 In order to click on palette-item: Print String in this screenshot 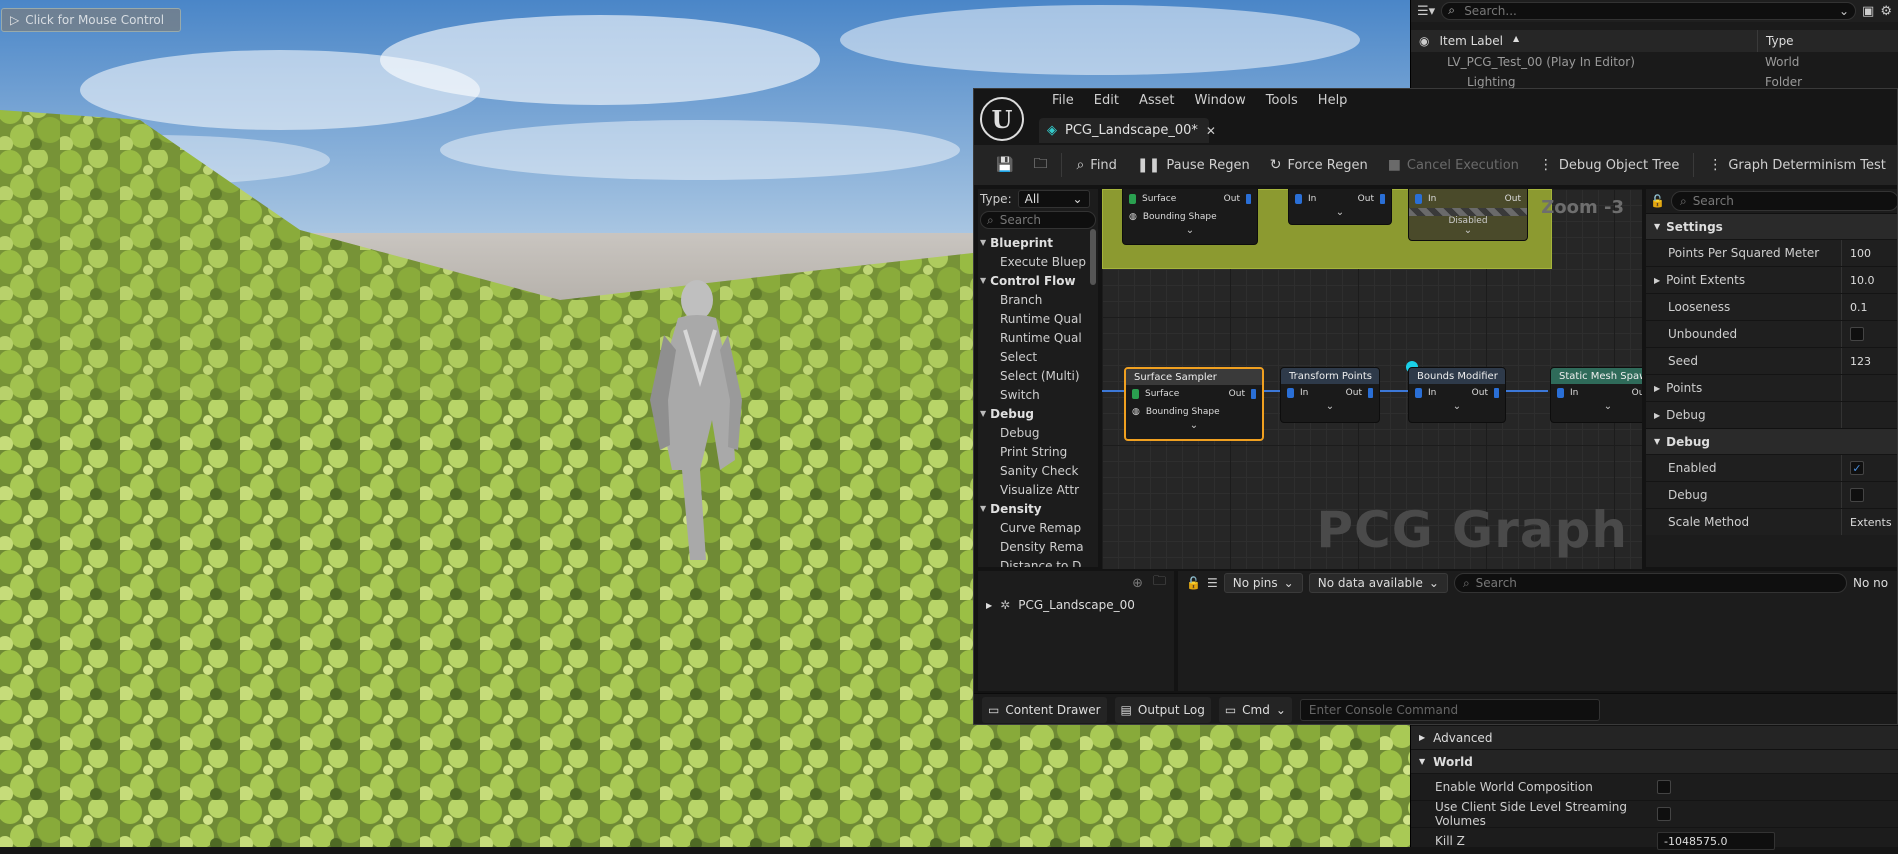, I will do `click(1038, 451)`.